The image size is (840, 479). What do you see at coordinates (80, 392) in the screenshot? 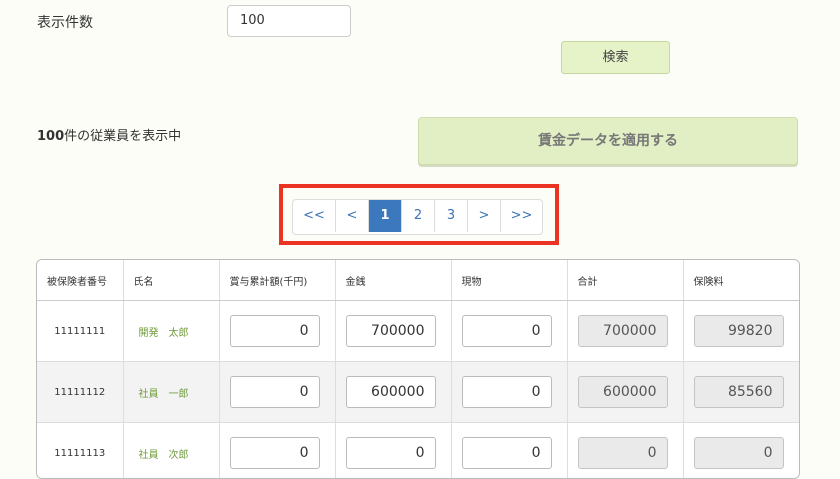
I see `insured-number: 11111112` at bounding box center [80, 392].